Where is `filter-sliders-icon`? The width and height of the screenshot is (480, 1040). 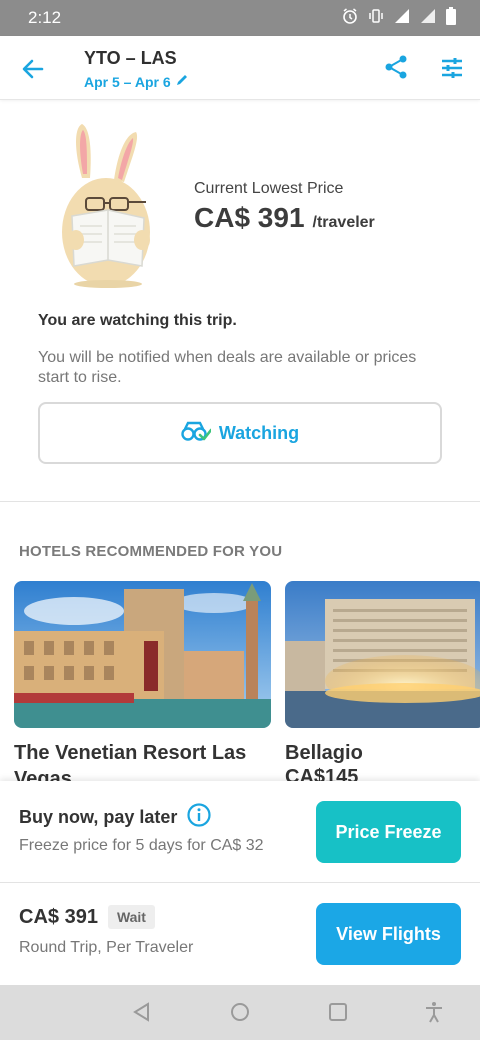
filter-sliders-icon is located at coordinates (452, 68).